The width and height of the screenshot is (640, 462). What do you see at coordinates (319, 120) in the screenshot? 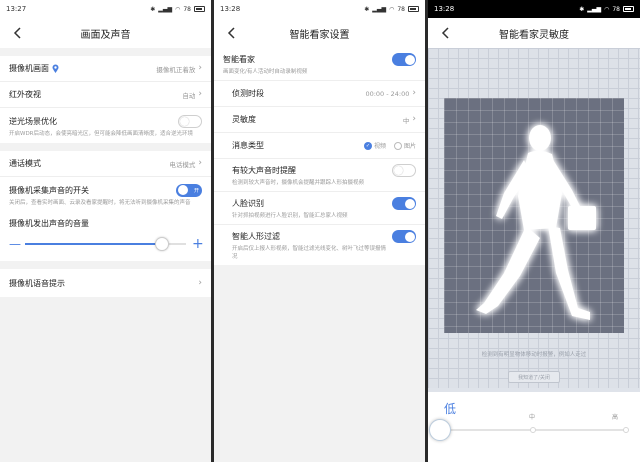
I see `row-sensitivity: 灵敏度 中 ›` at bounding box center [319, 120].